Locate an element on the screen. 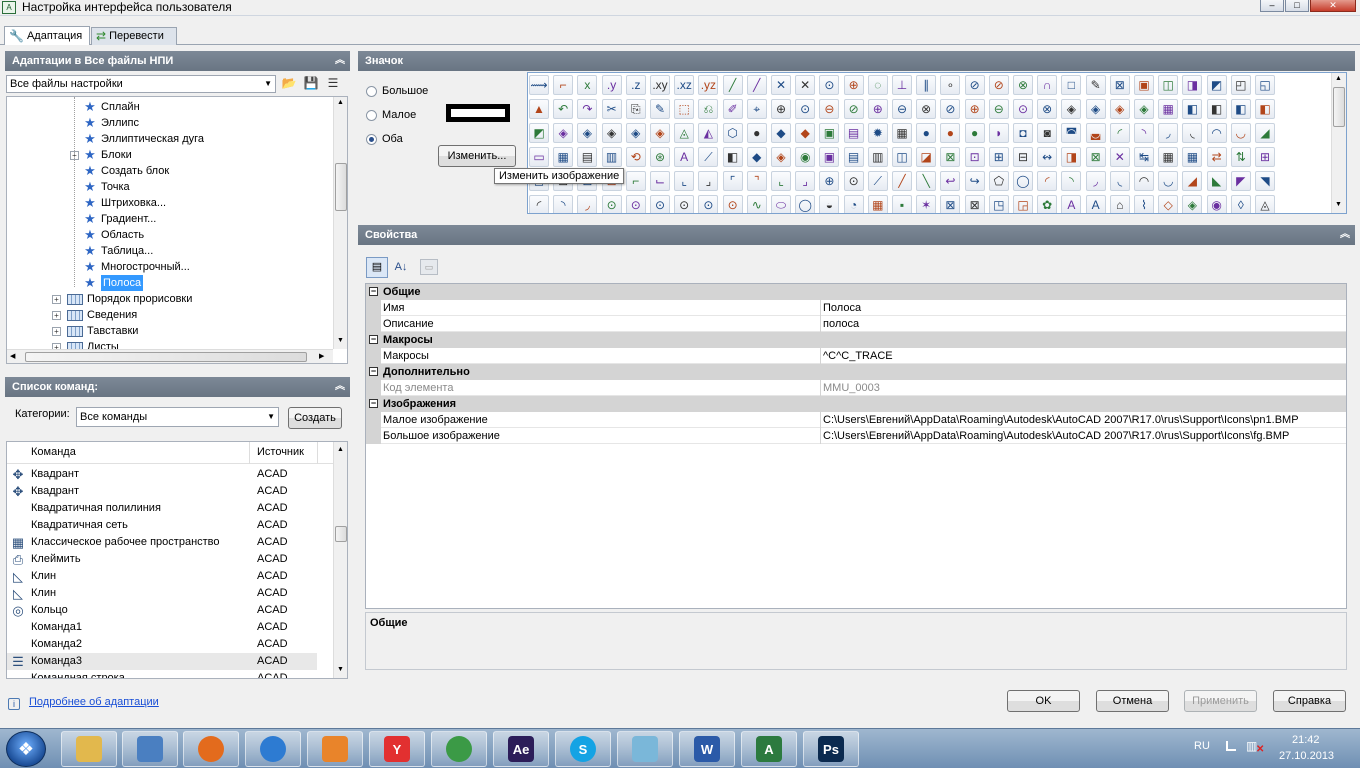 The image size is (1360, 768). toolbar-image-icon: ◡ is located at coordinates (1240, 133).